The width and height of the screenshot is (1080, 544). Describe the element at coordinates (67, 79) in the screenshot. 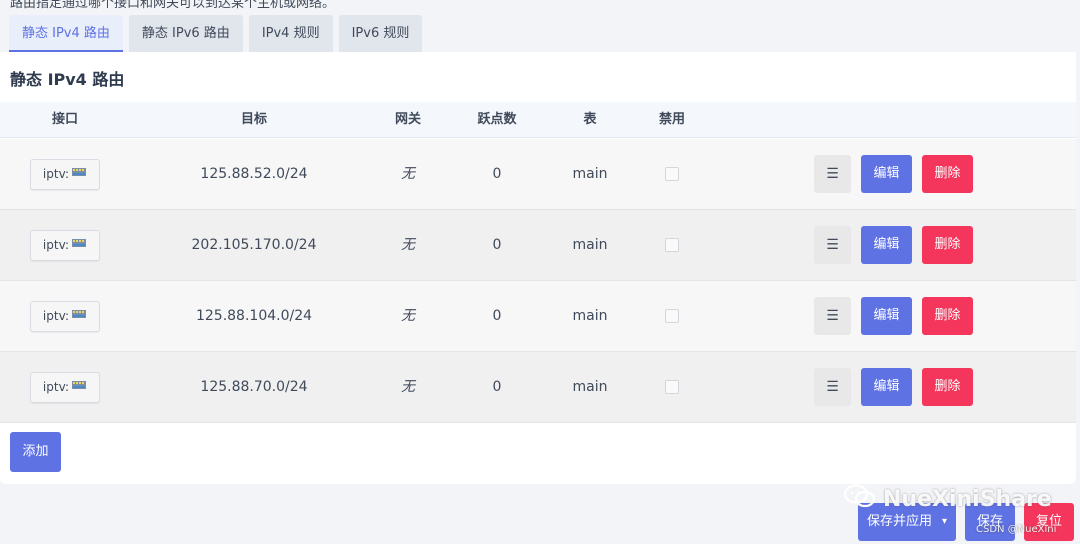

I see `section-title: 静态 IPv4 路由` at that location.